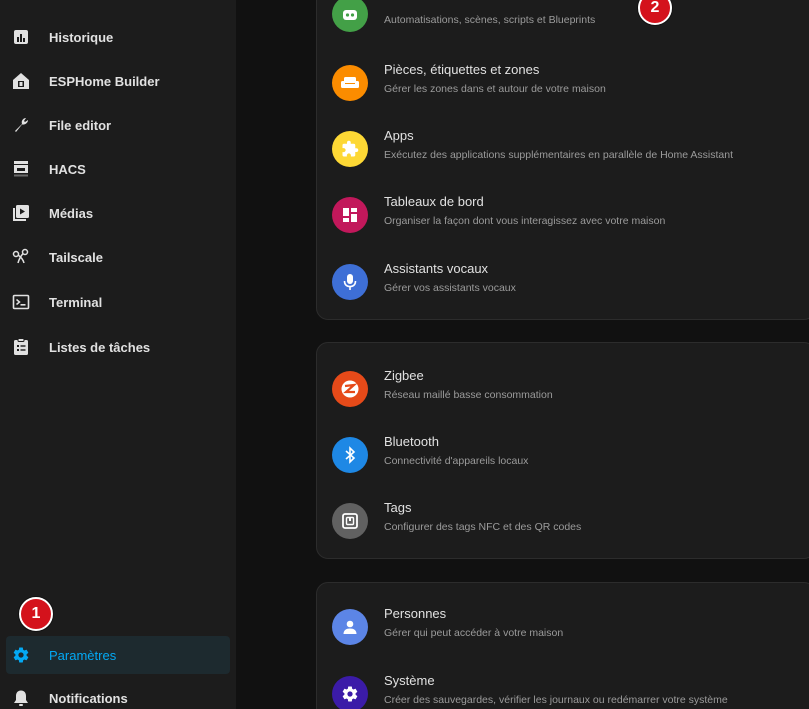 The height and width of the screenshot is (709, 809). I want to click on sidebar-item-listes-de-taches: Listes de tâches, so click(118, 347).